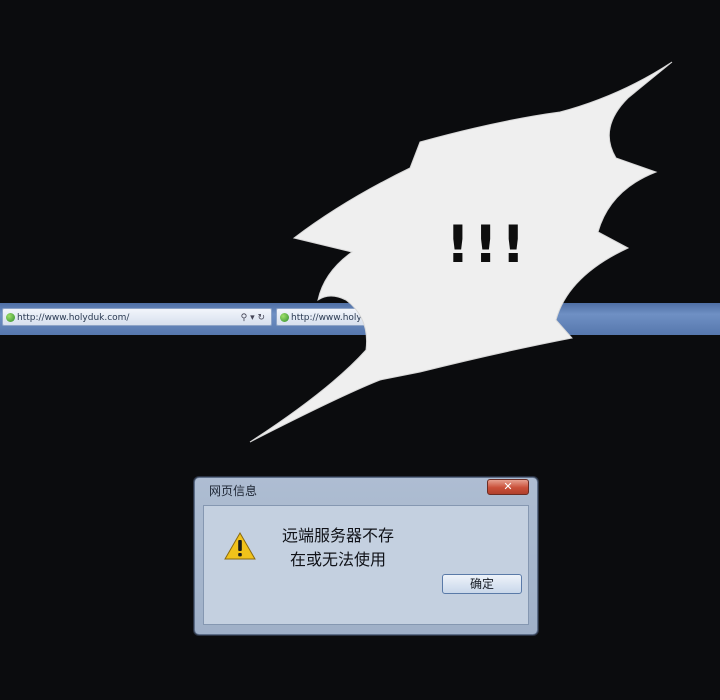 The image size is (720, 700). I want to click on message-line-1: 远端服务器不存, so click(337, 535).